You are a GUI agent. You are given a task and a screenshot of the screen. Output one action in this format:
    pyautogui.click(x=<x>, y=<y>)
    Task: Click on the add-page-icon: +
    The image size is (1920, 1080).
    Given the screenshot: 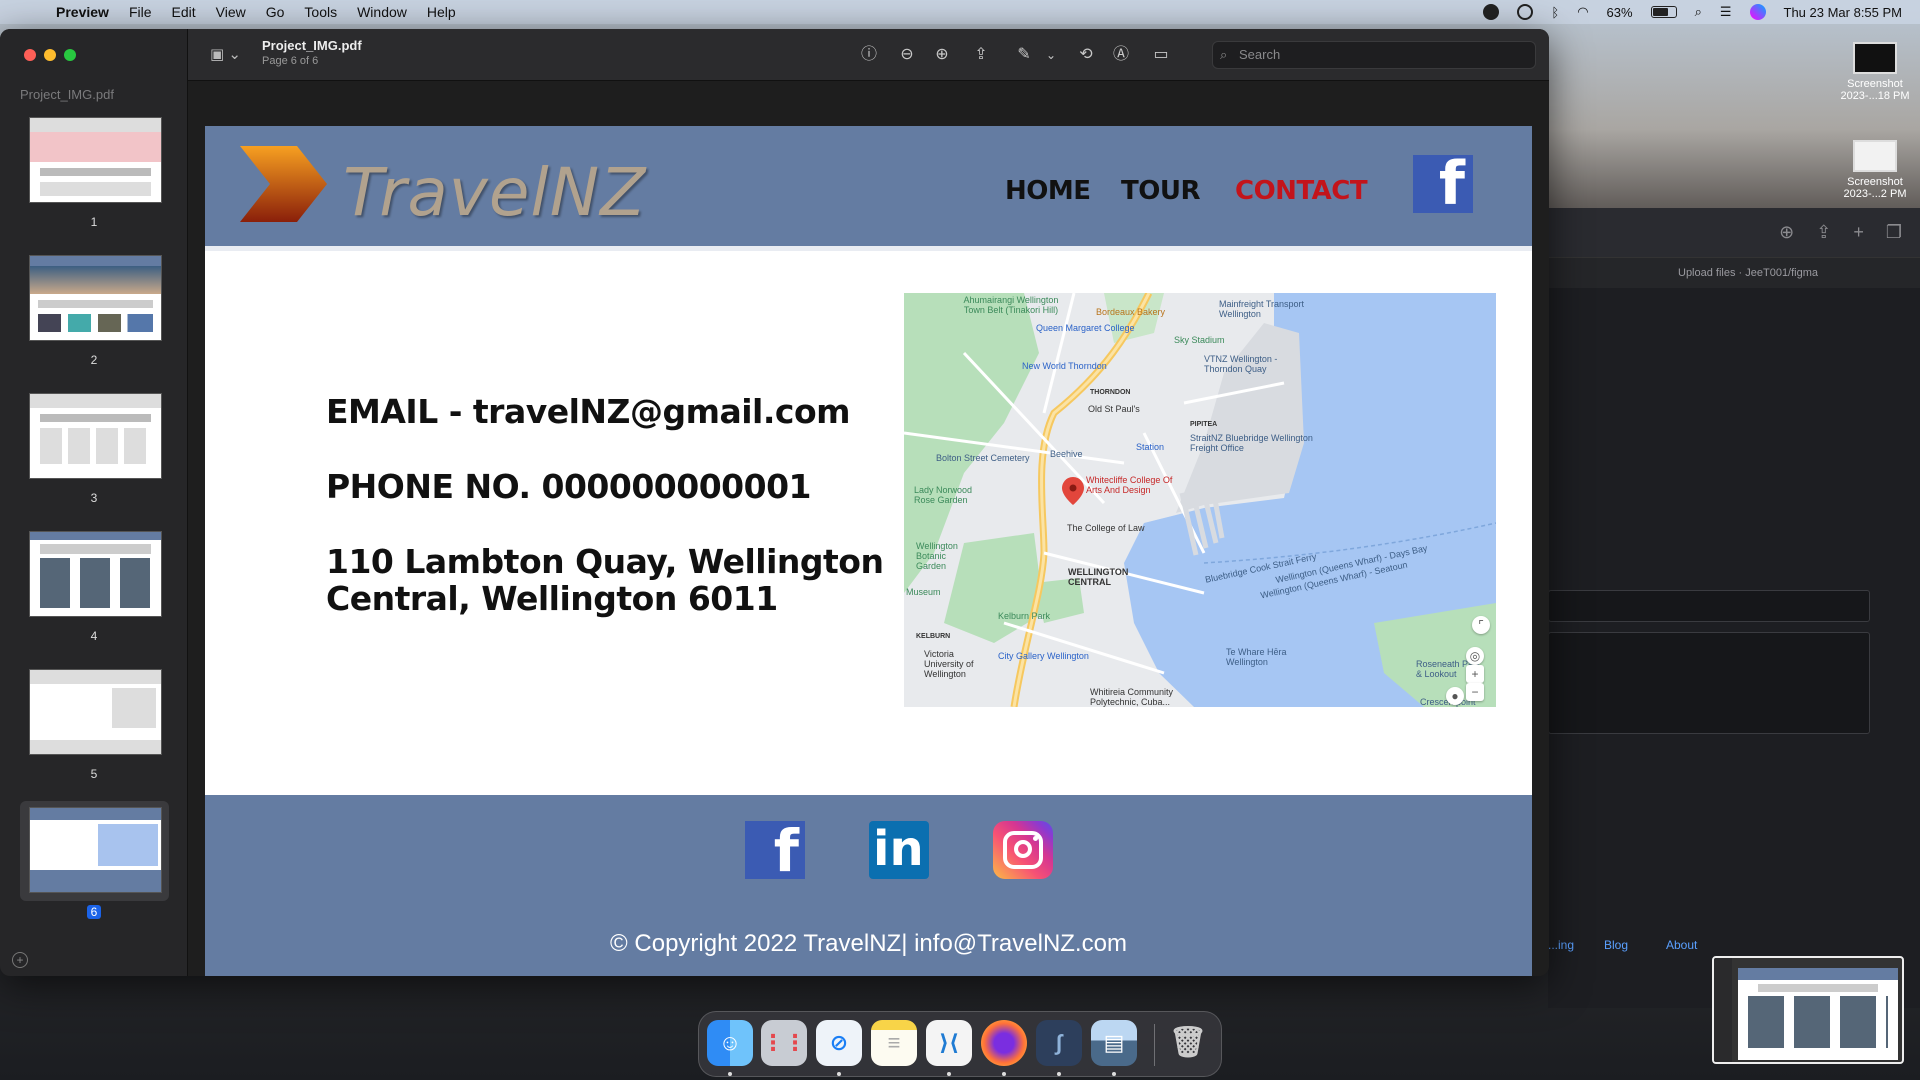 What is the action you would take?
    pyautogui.click(x=20, y=960)
    